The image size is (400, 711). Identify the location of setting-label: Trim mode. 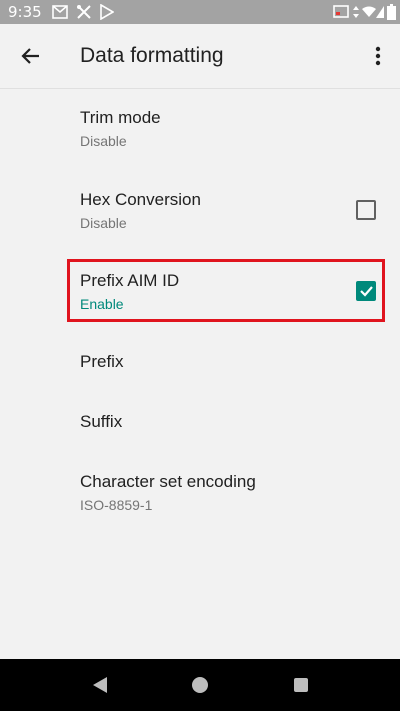
(120, 117).